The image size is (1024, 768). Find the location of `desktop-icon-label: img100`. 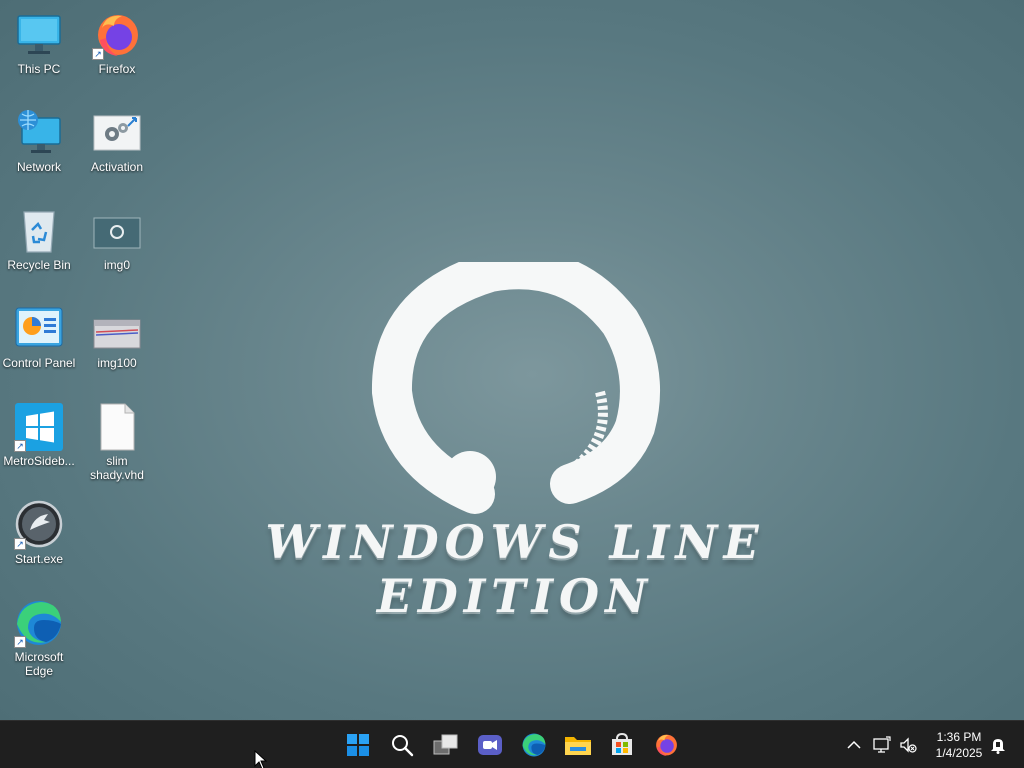

desktop-icon-label: img100 is located at coordinates (117, 363).